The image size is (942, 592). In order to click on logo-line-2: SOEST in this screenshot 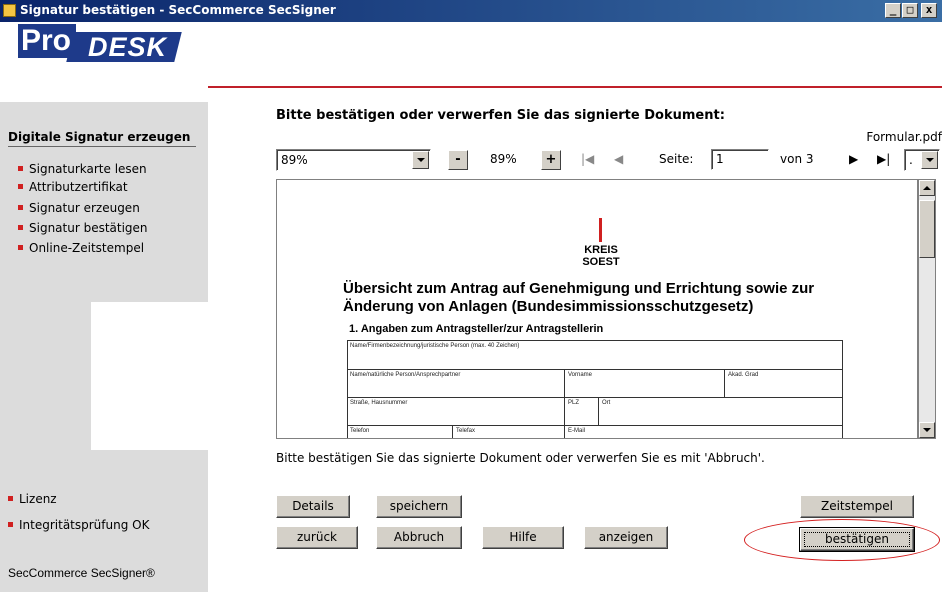, I will do `click(601, 262)`.